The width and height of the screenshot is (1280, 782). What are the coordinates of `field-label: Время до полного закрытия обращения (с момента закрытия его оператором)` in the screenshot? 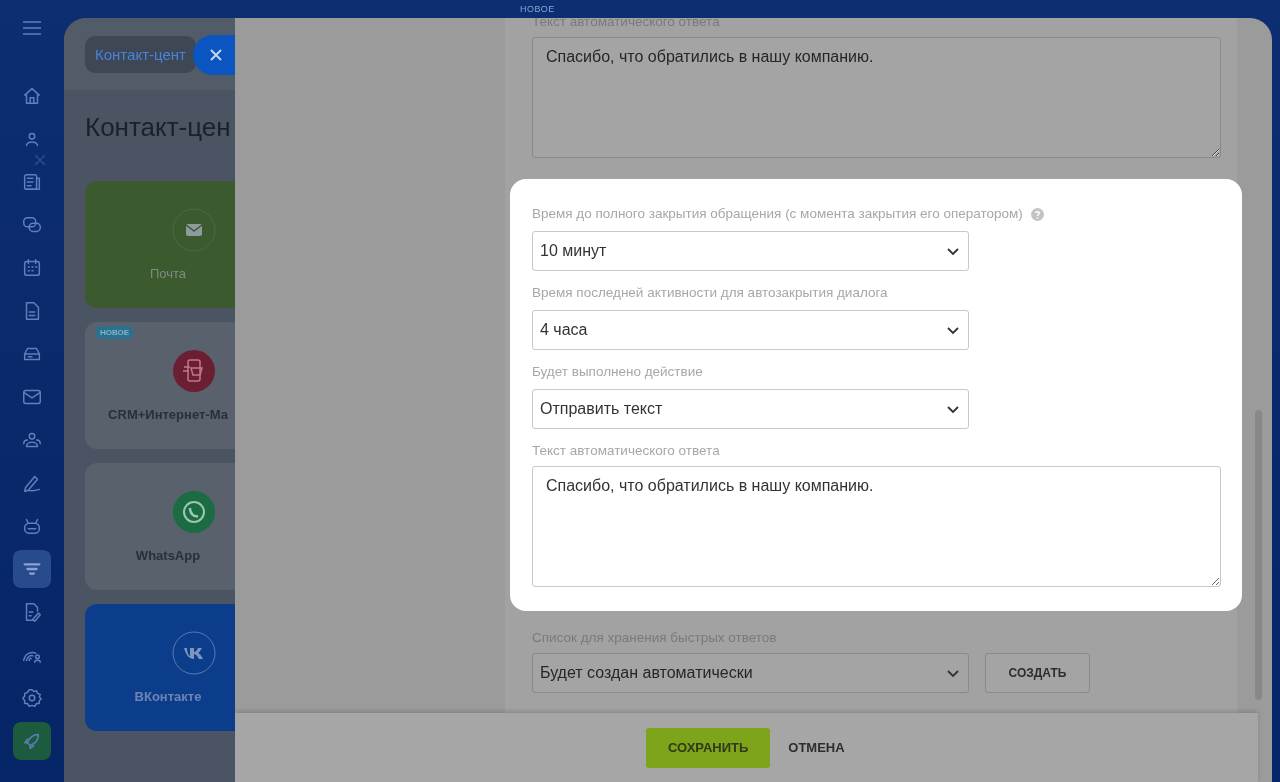 It's located at (777, 214).